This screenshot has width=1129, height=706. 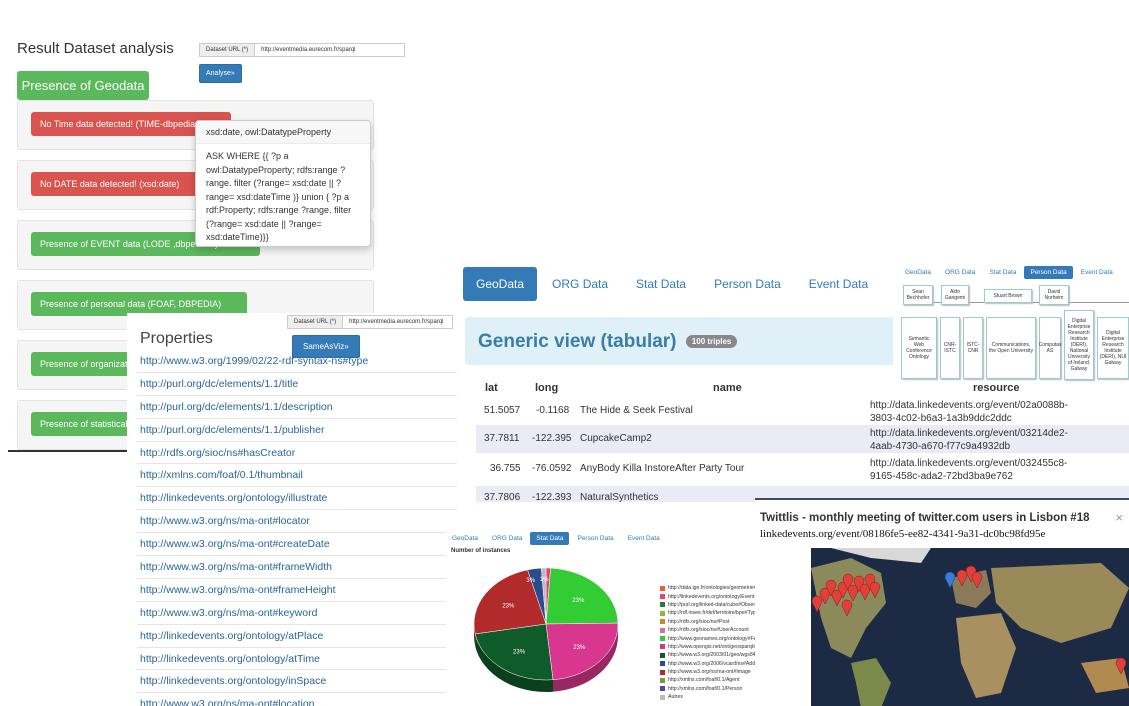 What do you see at coordinates (176, 338) in the screenshot?
I see `properties-title: Properties` at bounding box center [176, 338].